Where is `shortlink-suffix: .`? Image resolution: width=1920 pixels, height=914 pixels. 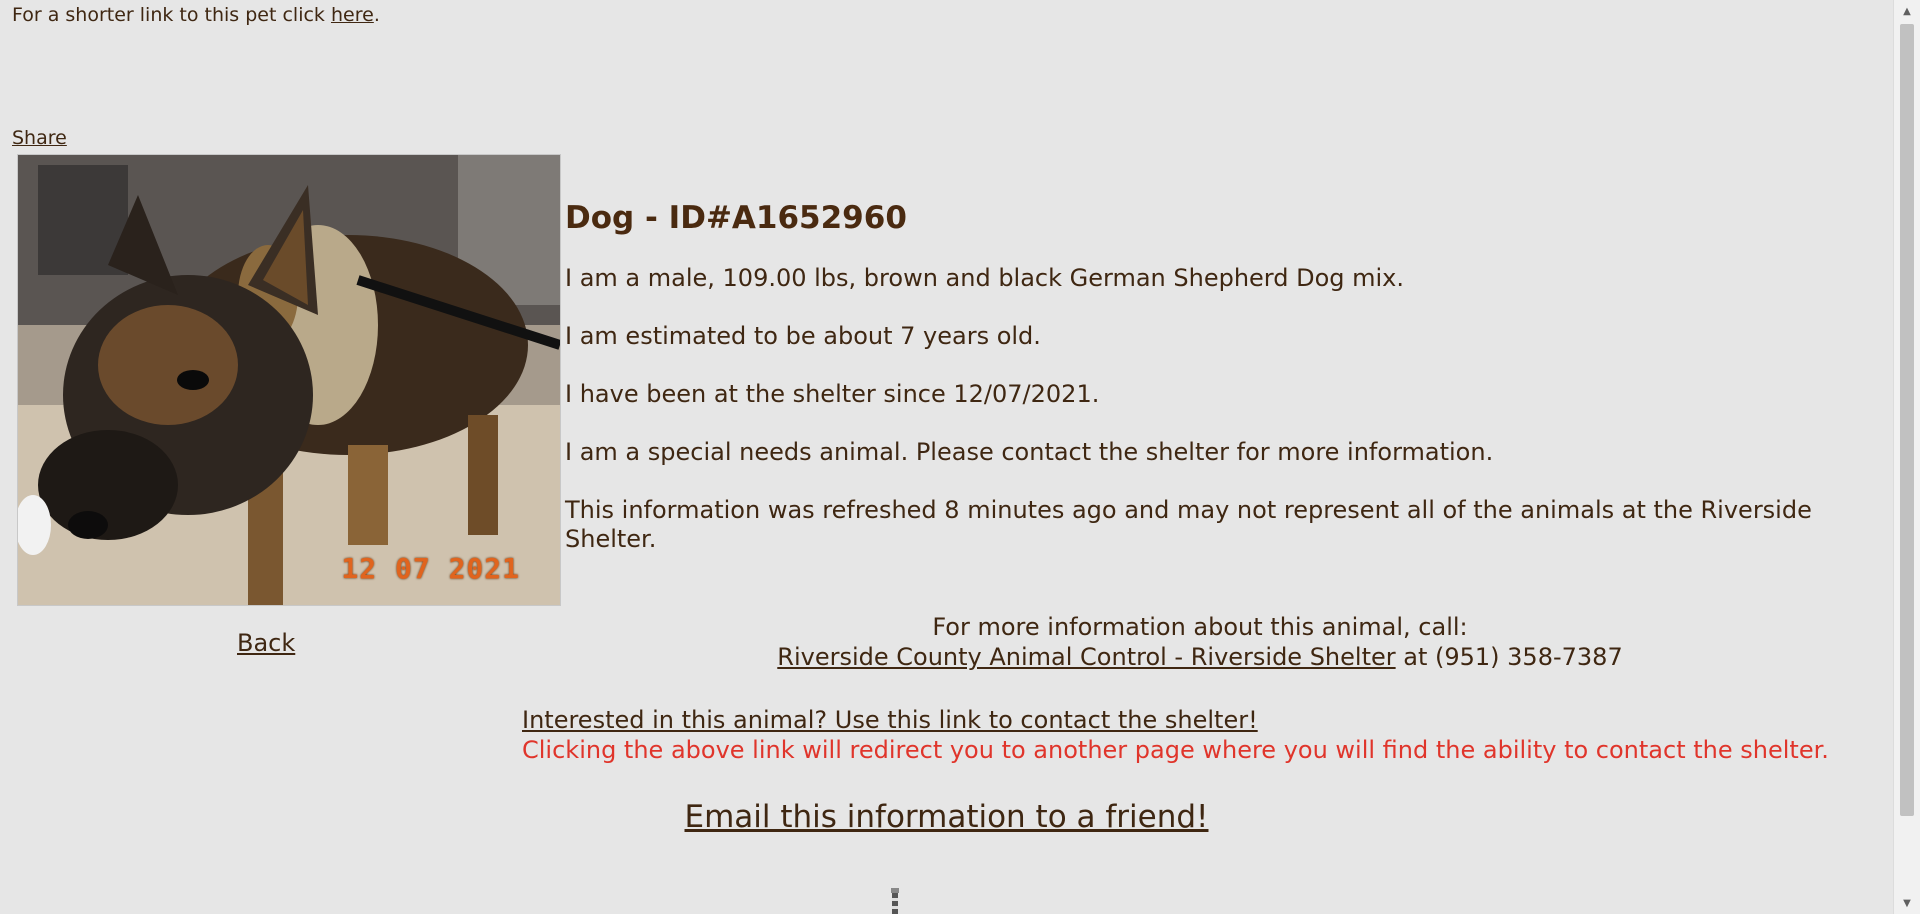
shortlink-suffix: . is located at coordinates (376, 15).